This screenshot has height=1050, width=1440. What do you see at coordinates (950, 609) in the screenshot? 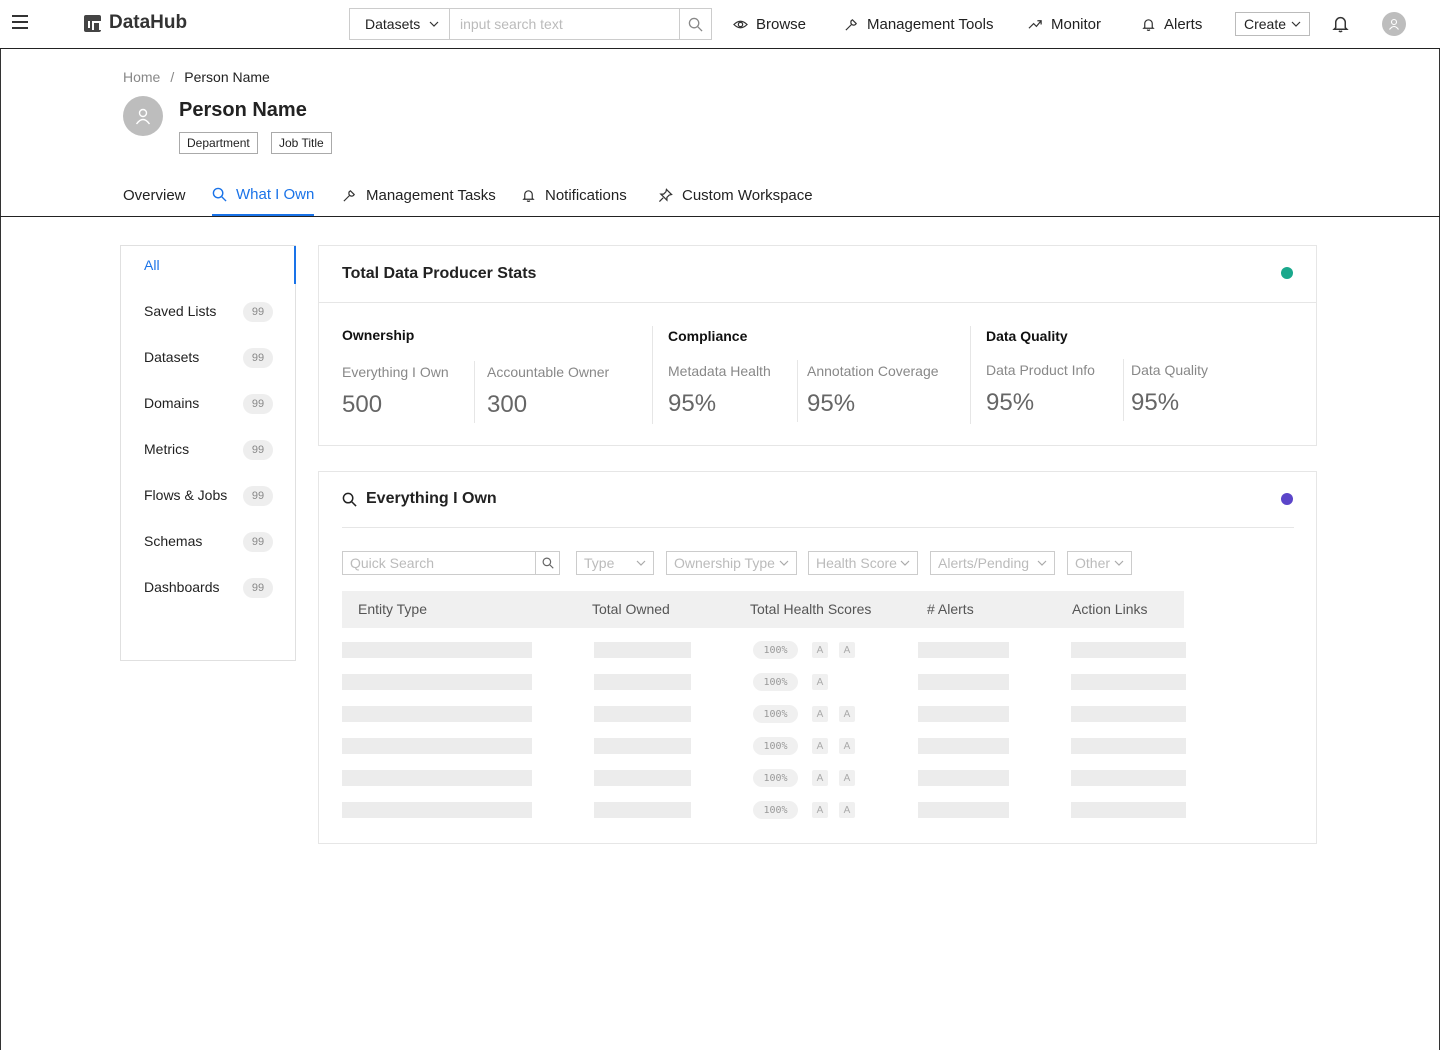
I see `column-header-alerts: # Alerts` at bounding box center [950, 609].